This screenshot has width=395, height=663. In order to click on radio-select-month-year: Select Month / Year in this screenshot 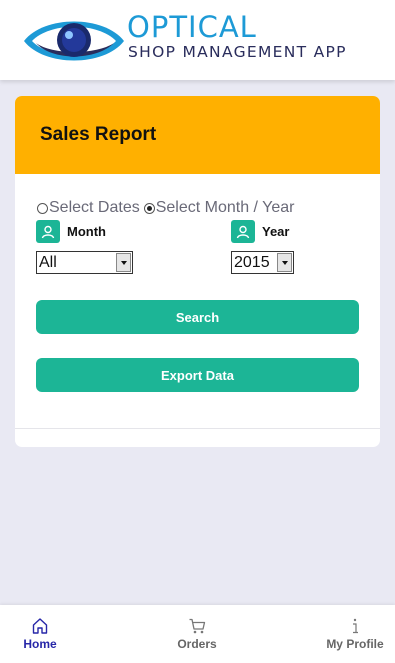, I will do `click(219, 208)`.